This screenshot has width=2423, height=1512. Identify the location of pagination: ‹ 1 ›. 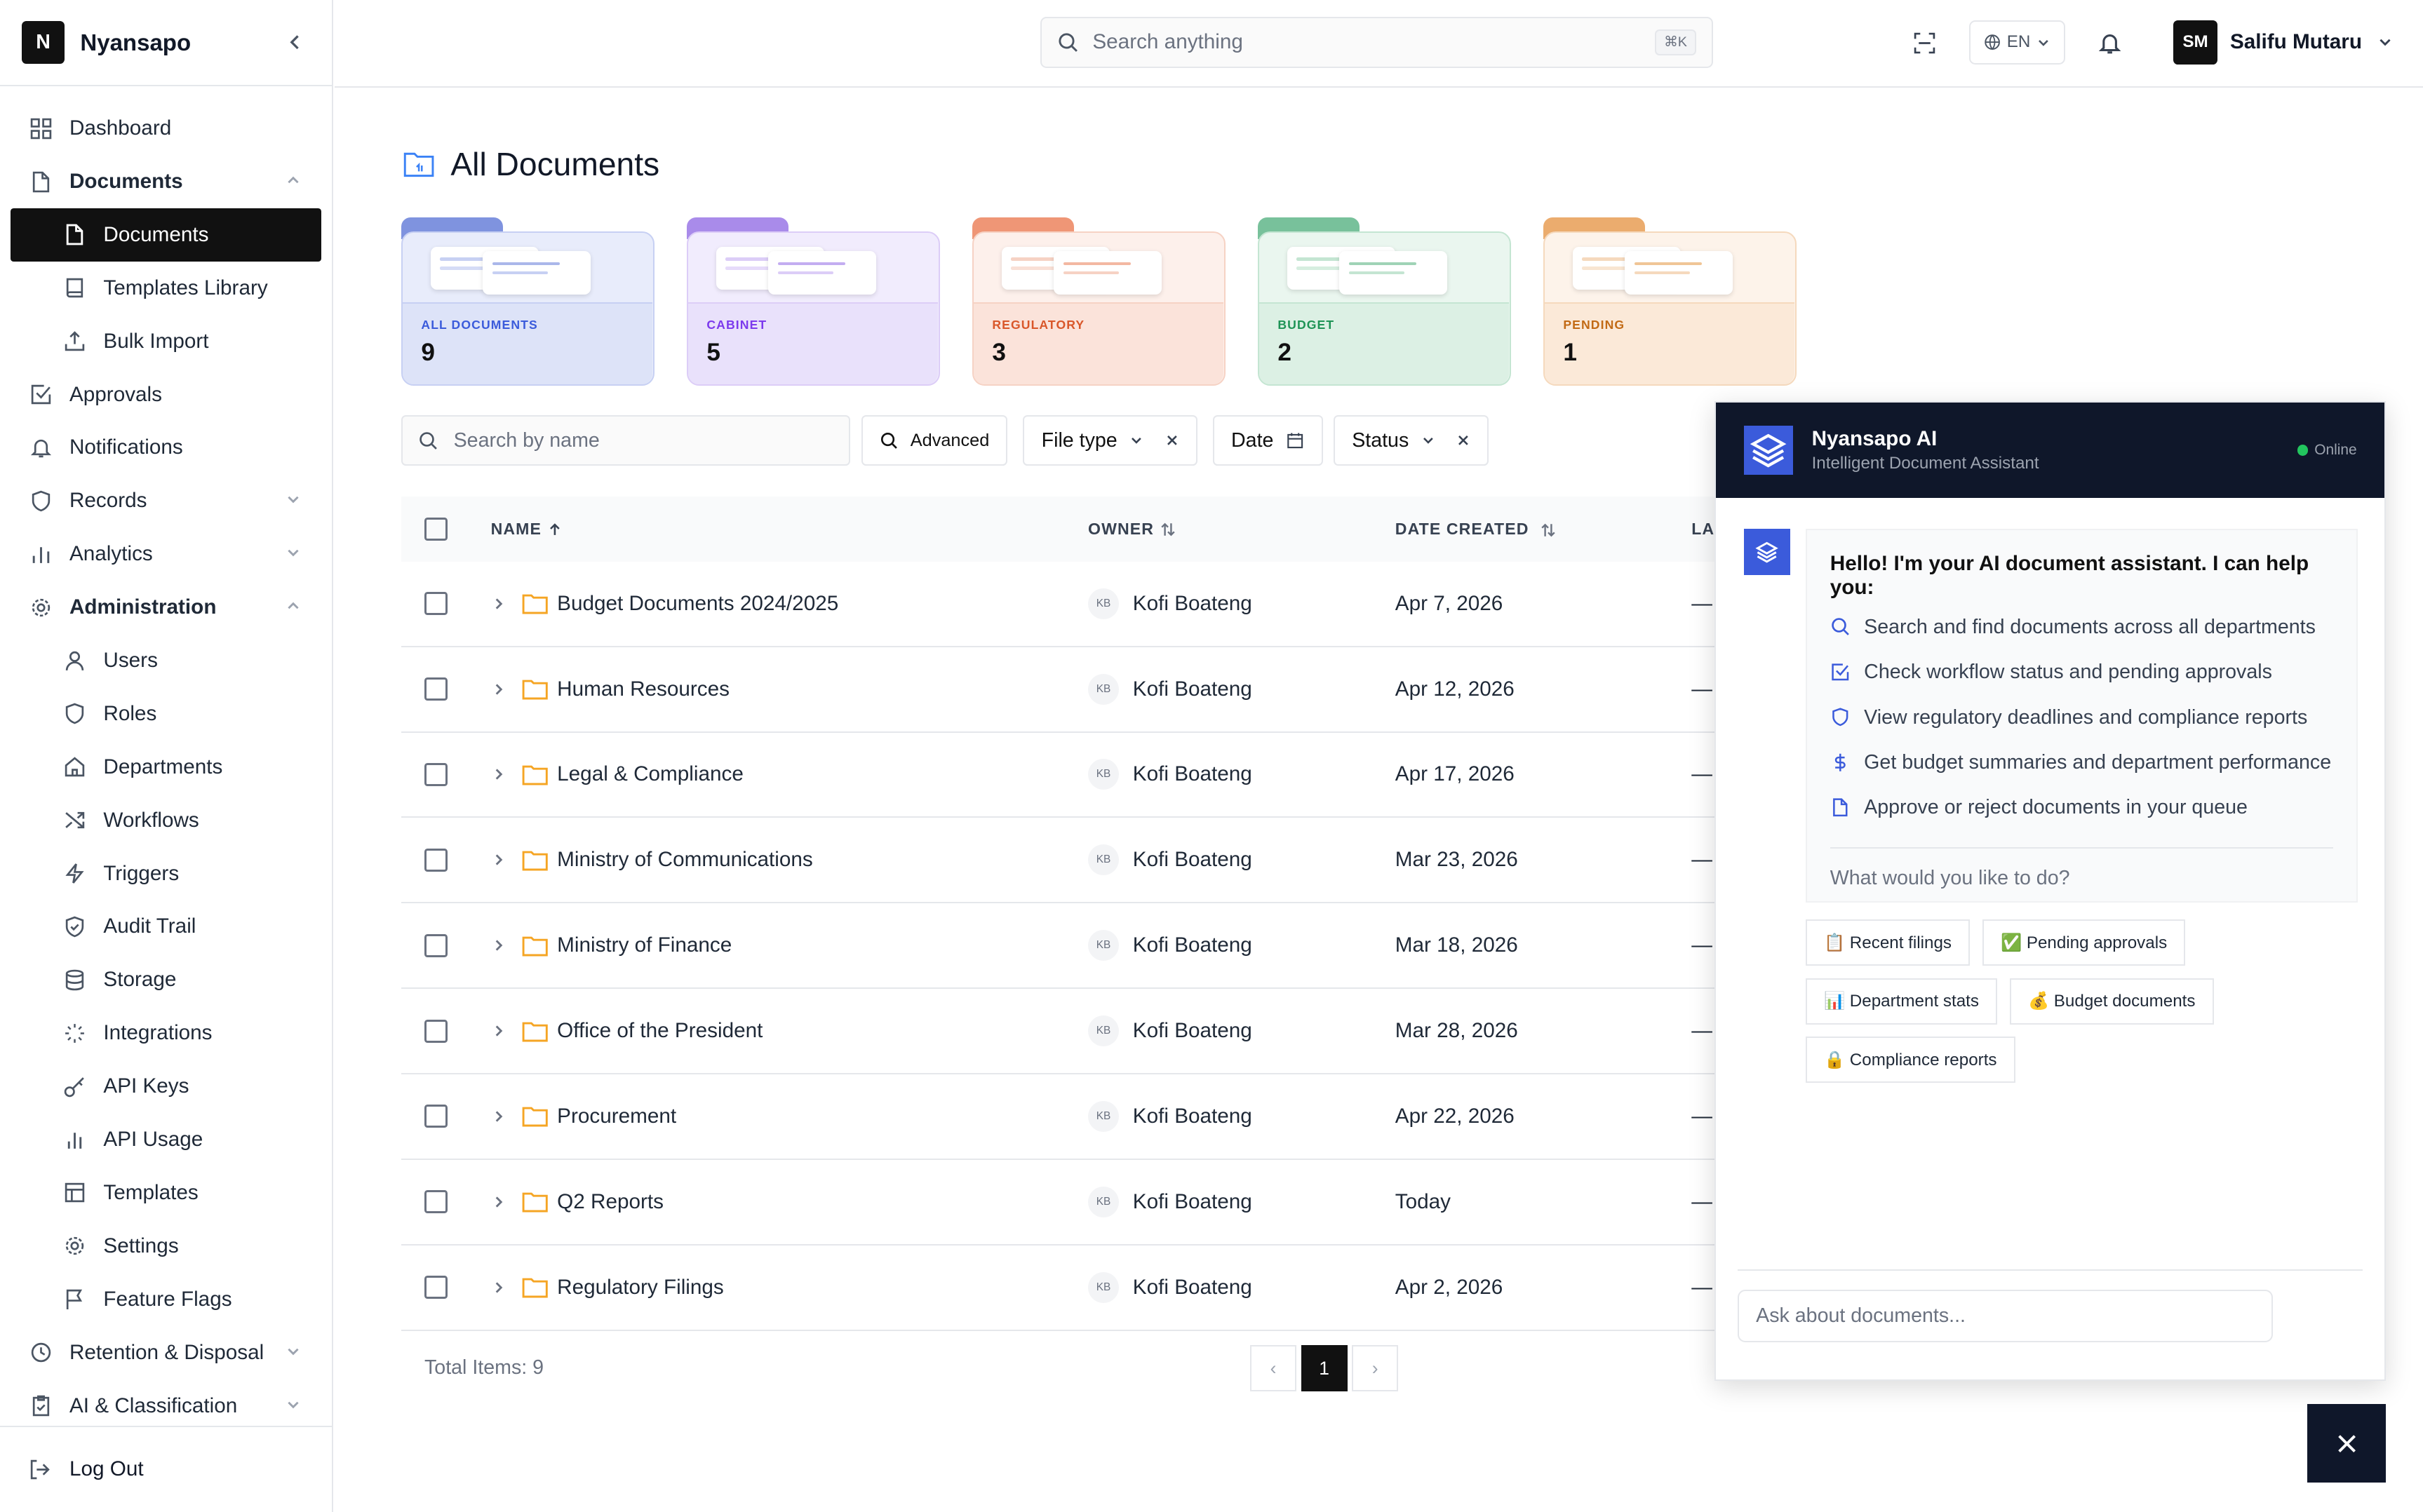
(1324, 1368).